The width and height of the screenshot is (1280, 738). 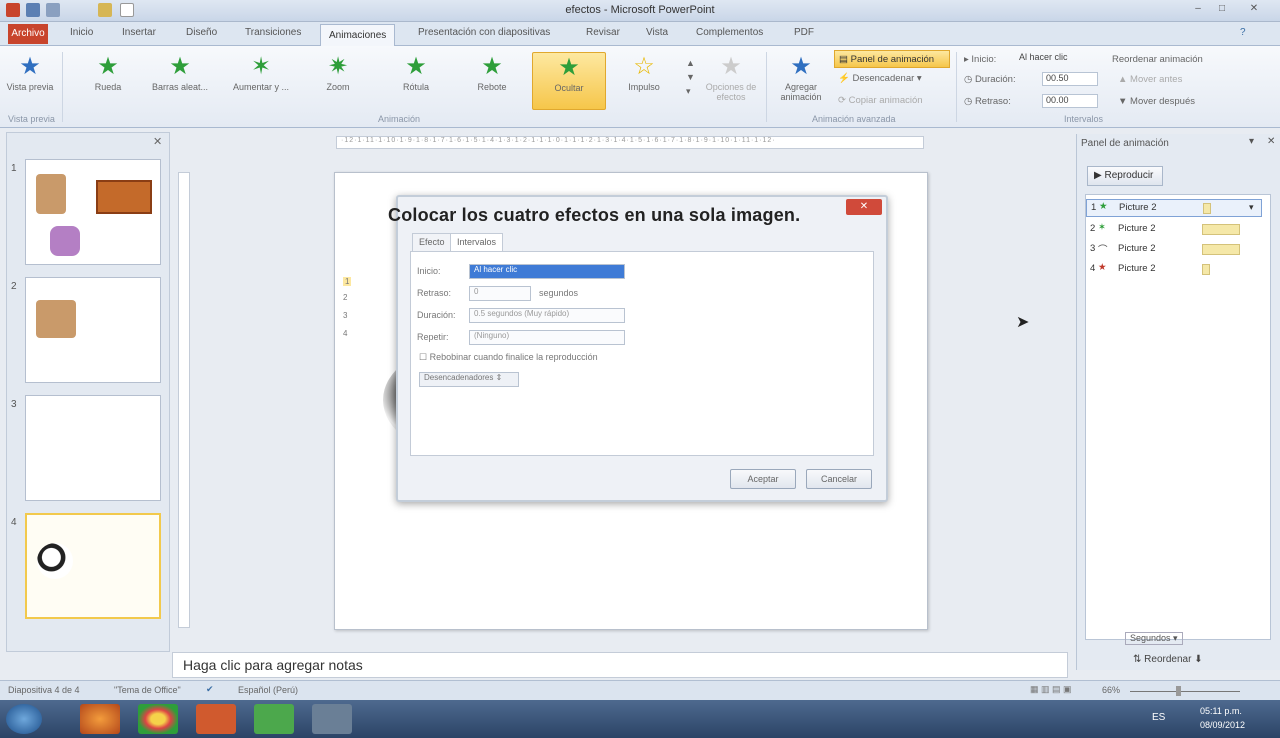 What do you see at coordinates (1185, 691) in the screenshot?
I see `zoom-slider` at bounding box center [1185, 691].